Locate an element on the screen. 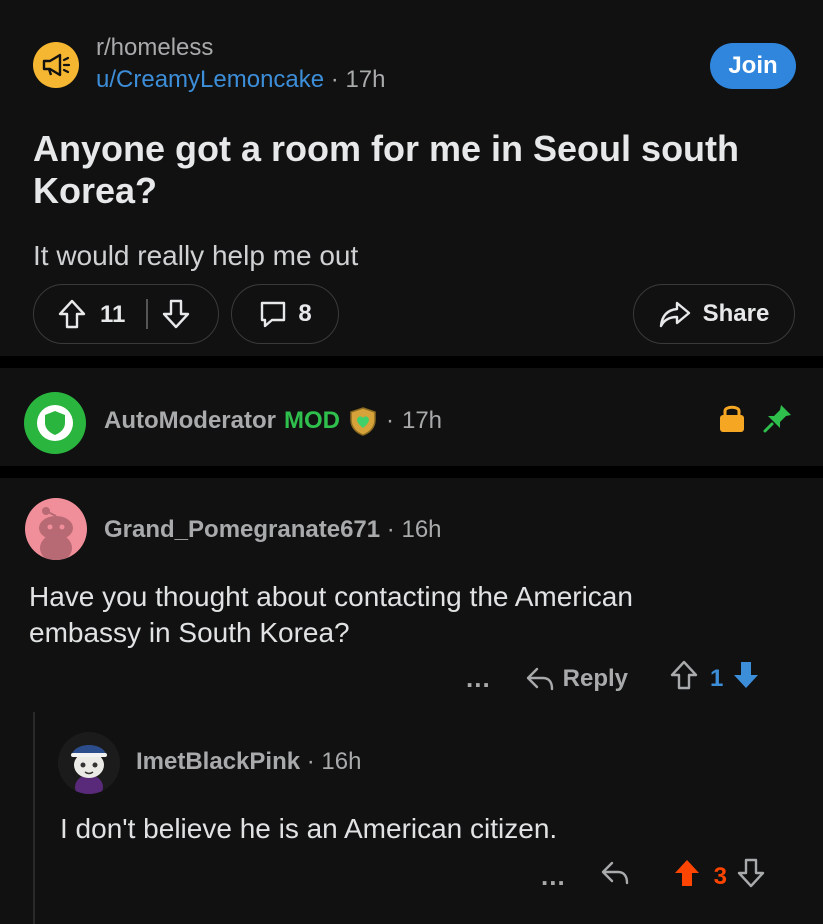 The image size is (823, 924). lock-icon is located at coordinates (732, 420).